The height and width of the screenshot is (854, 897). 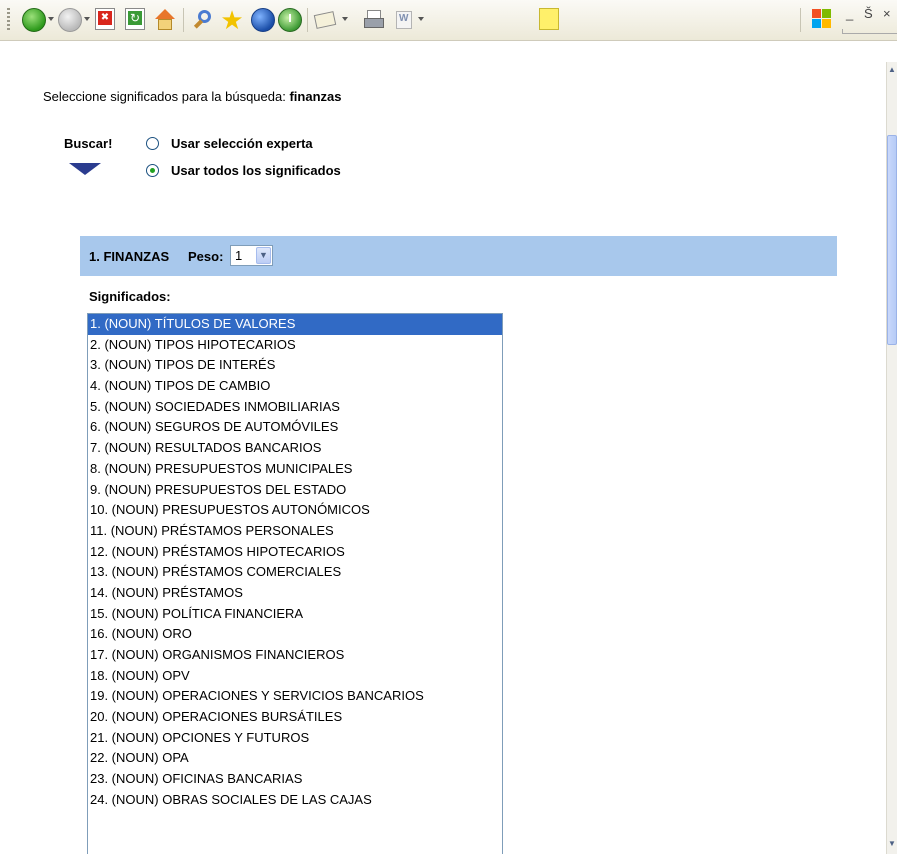 What do you see at coordinates (135, 19) in the screenshot?
I see `refresh-icon` at bounding box center [135, 19].